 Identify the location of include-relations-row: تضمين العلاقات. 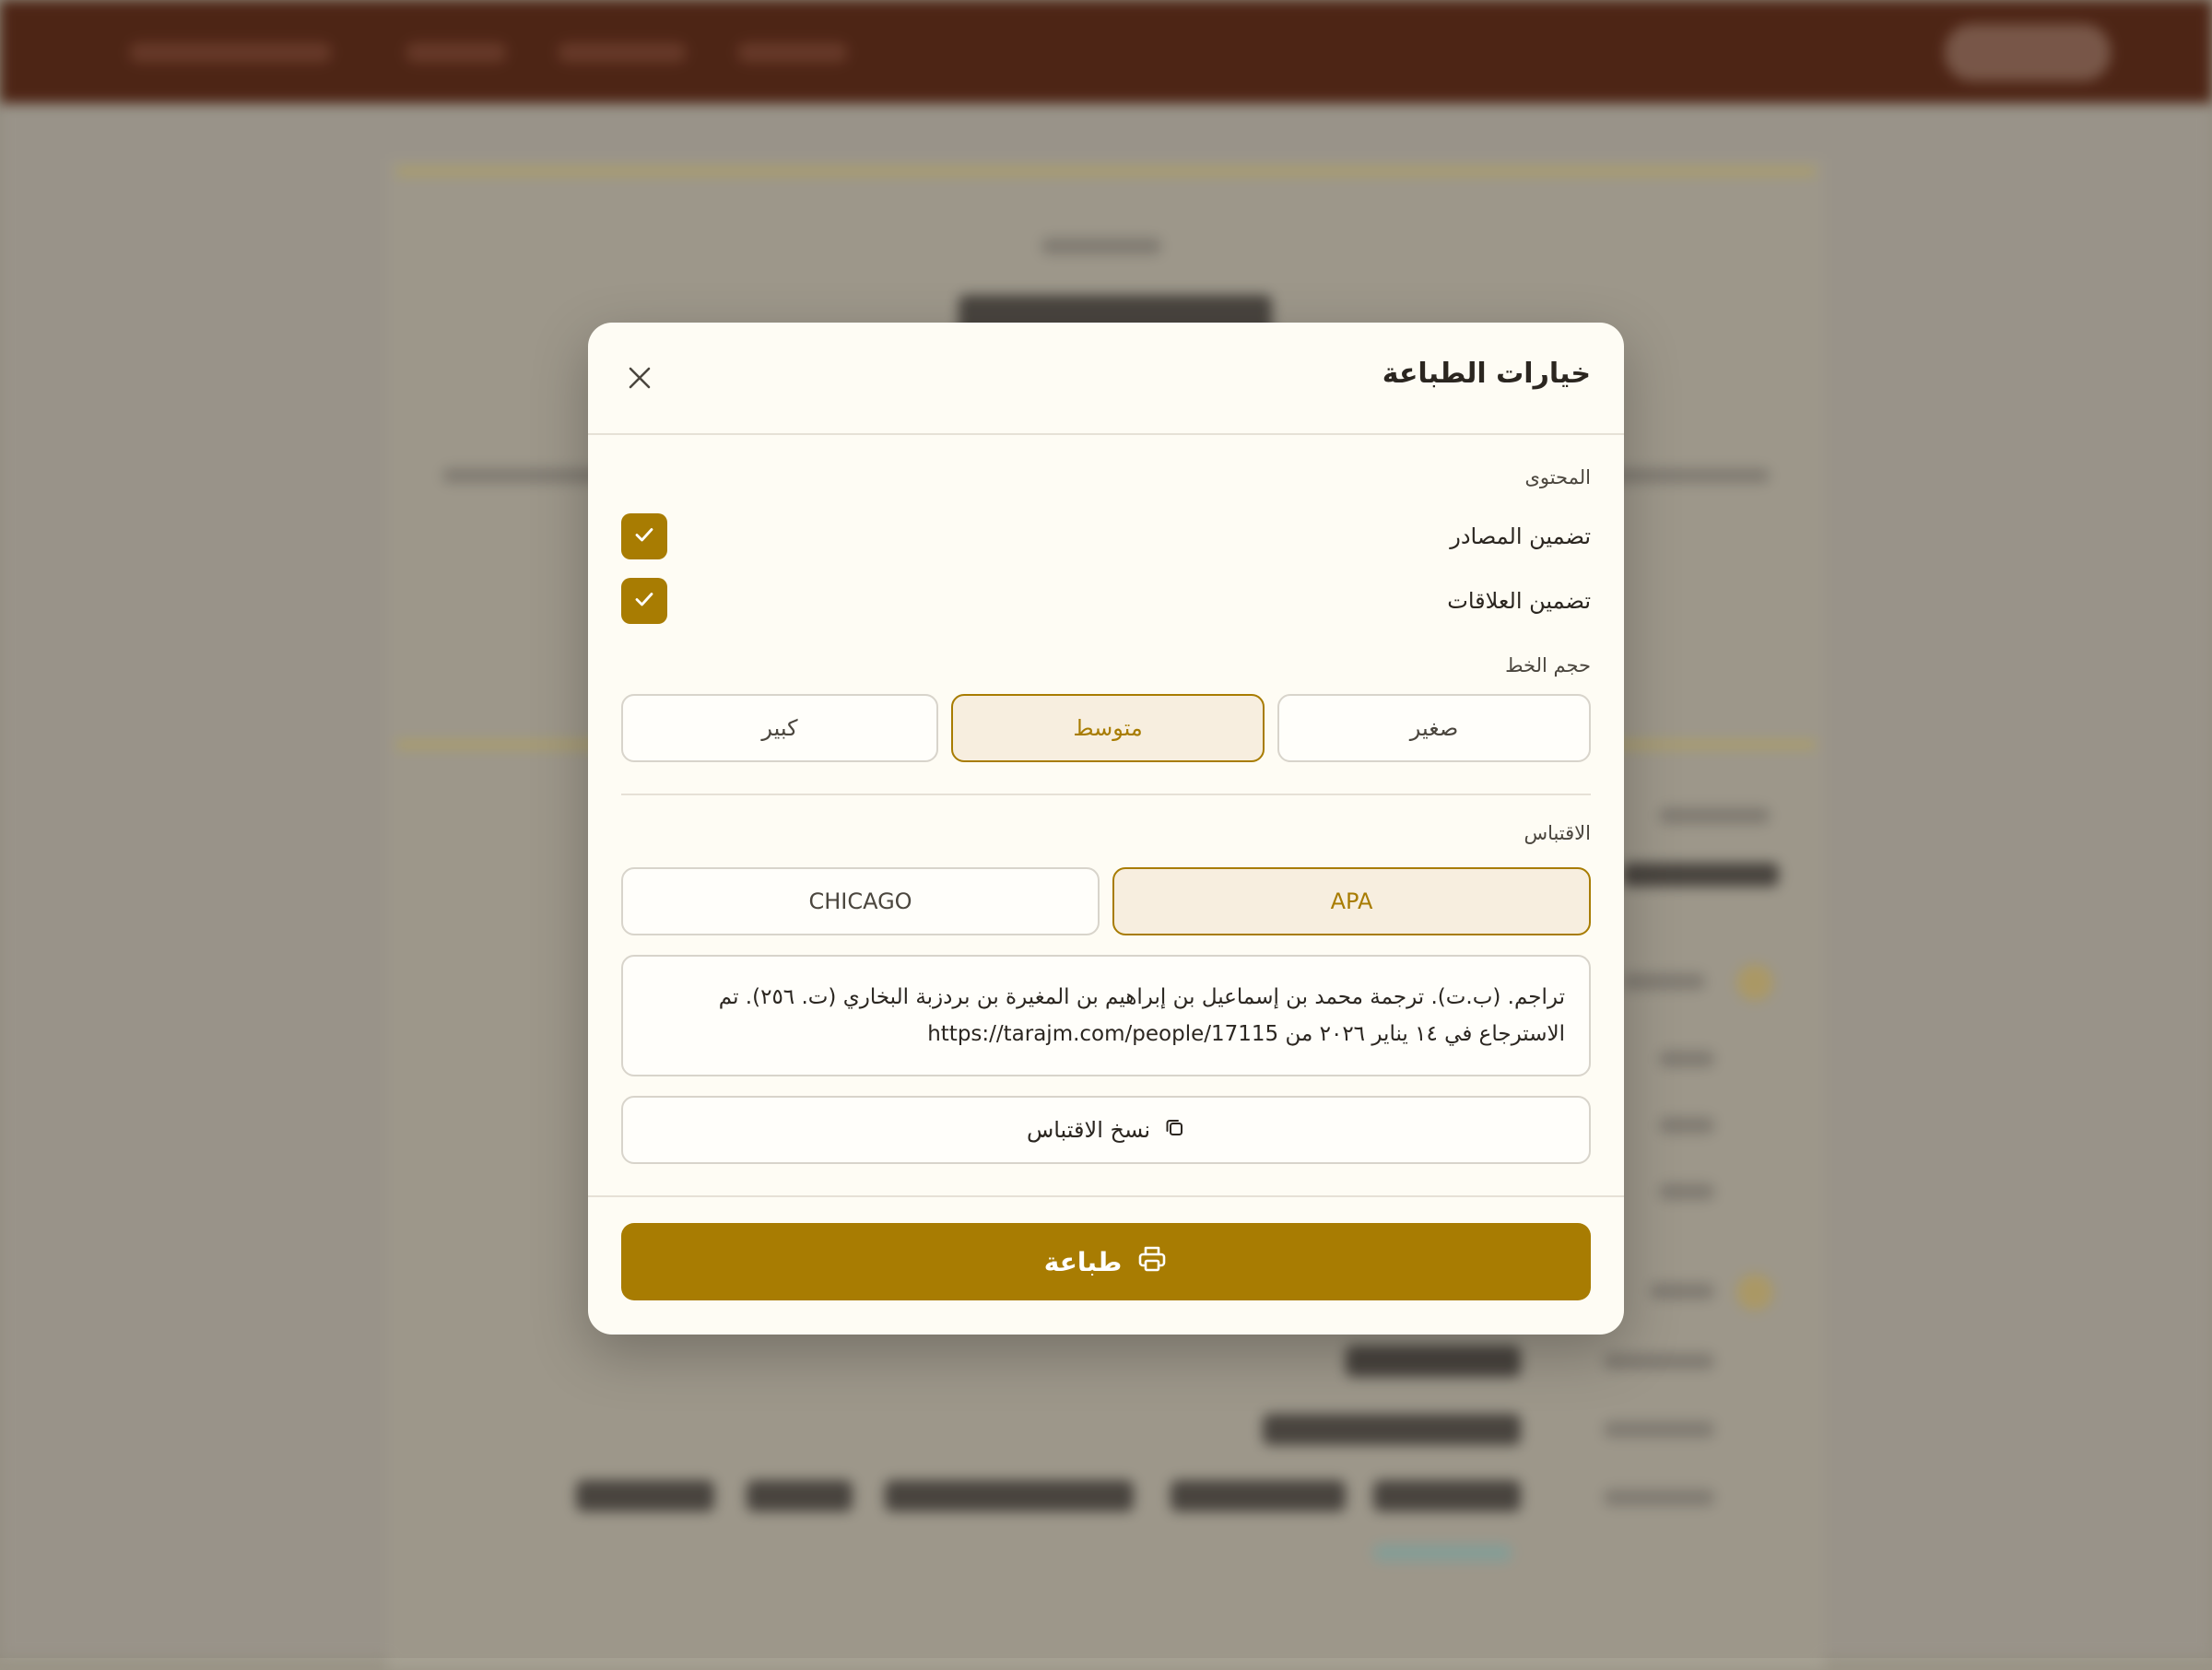
(1106, 601).